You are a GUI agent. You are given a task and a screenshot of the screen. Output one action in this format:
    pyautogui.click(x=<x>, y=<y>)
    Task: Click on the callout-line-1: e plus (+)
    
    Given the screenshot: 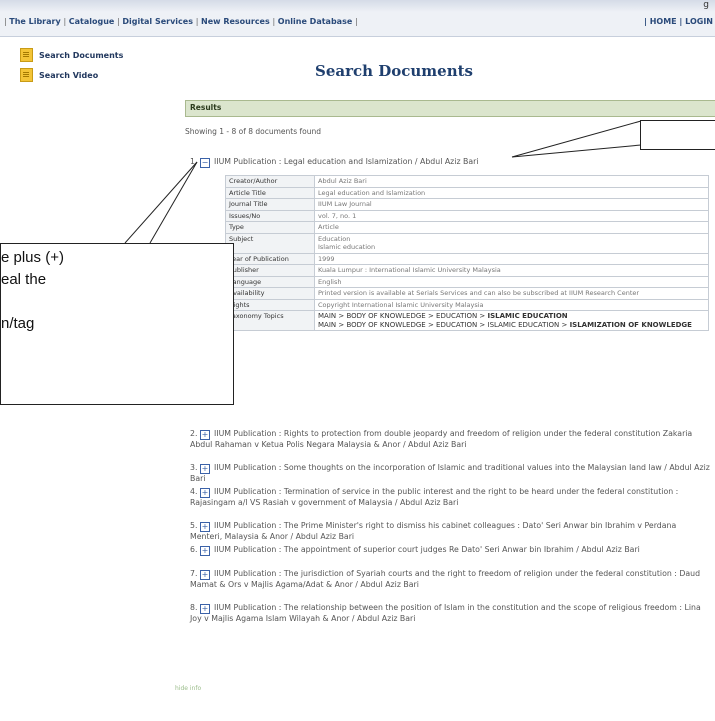 What is the action you would take?
    pyautogui.click(x=32, y=257)
    